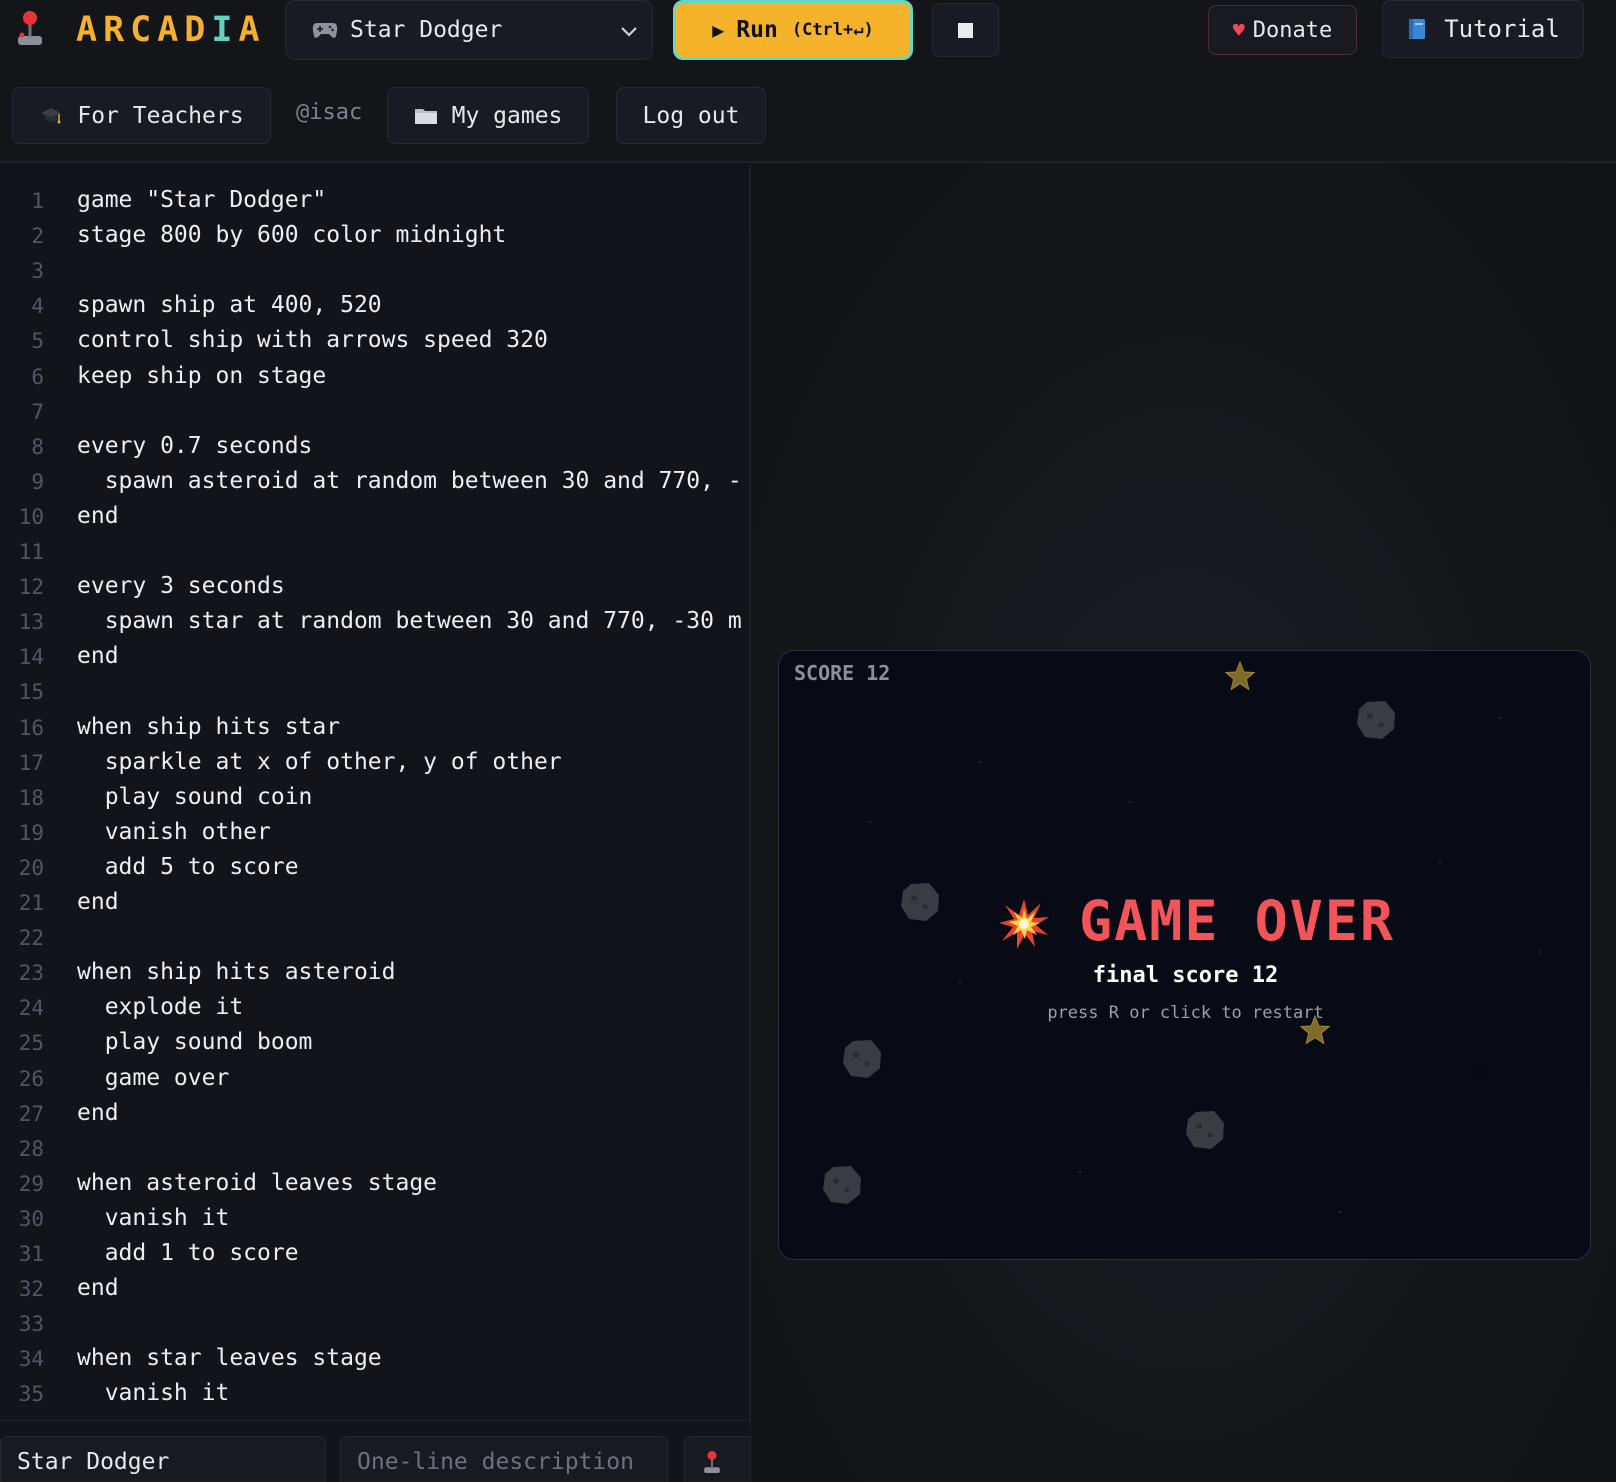  Describe the element at coordinates (181, 586) in the screenshot. I see `code-text: every 3 seconds` at that location.